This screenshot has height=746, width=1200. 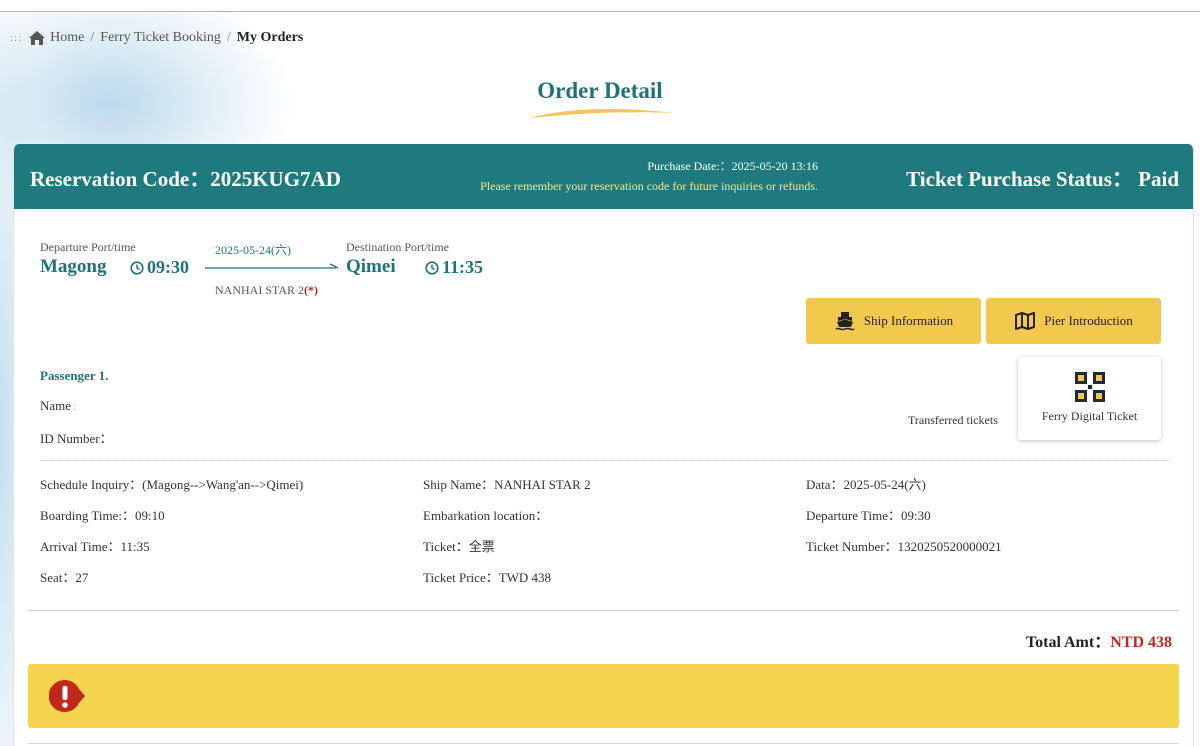 What do you see at coordinates (1042, 179) in the screenshot?
I see `purchase-status: Ticket Purchase Status： Paid` at bounding box center [1042, 179].